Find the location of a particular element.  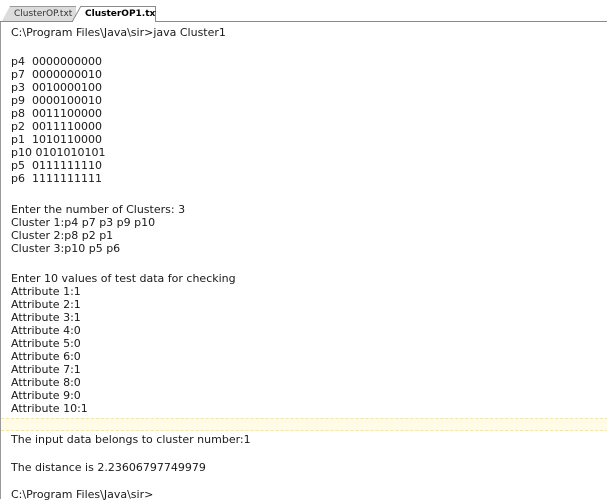

tab-clusterop: ClusterOP.txt is located at coordinates (39, 13).